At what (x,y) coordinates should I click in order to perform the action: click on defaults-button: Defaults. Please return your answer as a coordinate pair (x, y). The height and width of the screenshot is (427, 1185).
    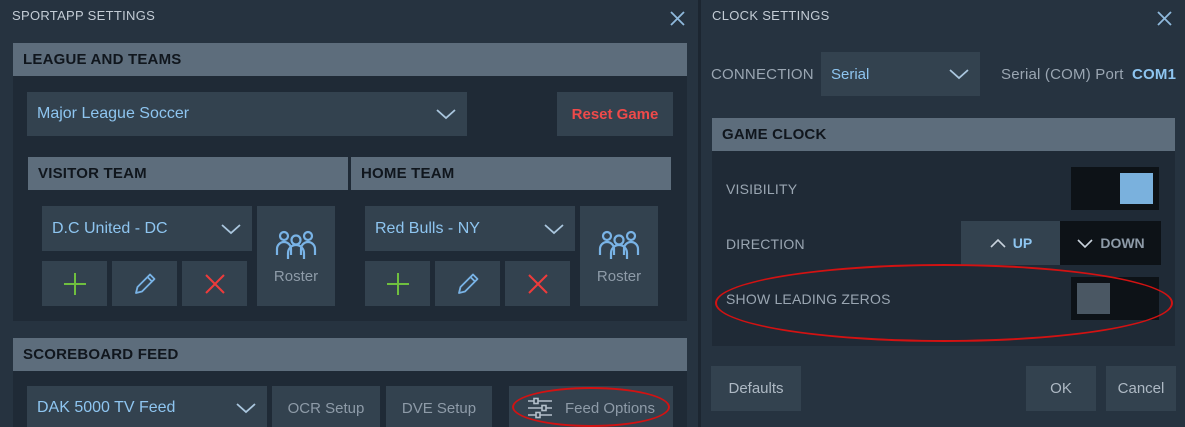
    Looking at the image, I should click on (756, 388).